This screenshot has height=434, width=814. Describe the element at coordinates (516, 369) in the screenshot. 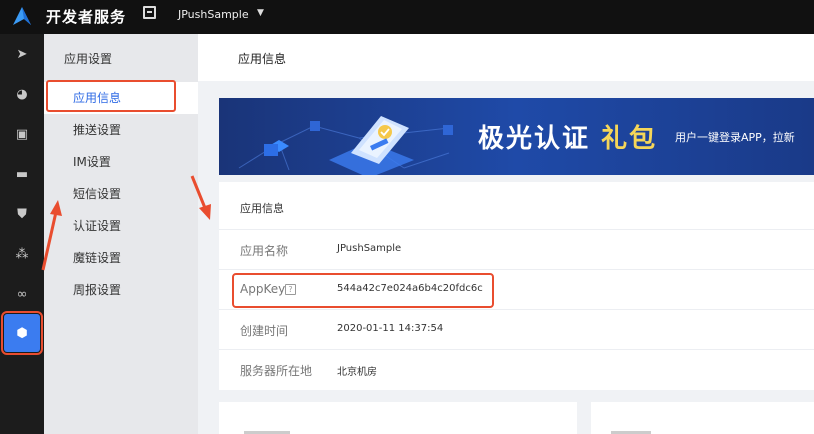

I see `info-row-server-location: 服务器所在地 北京机房` at that location.